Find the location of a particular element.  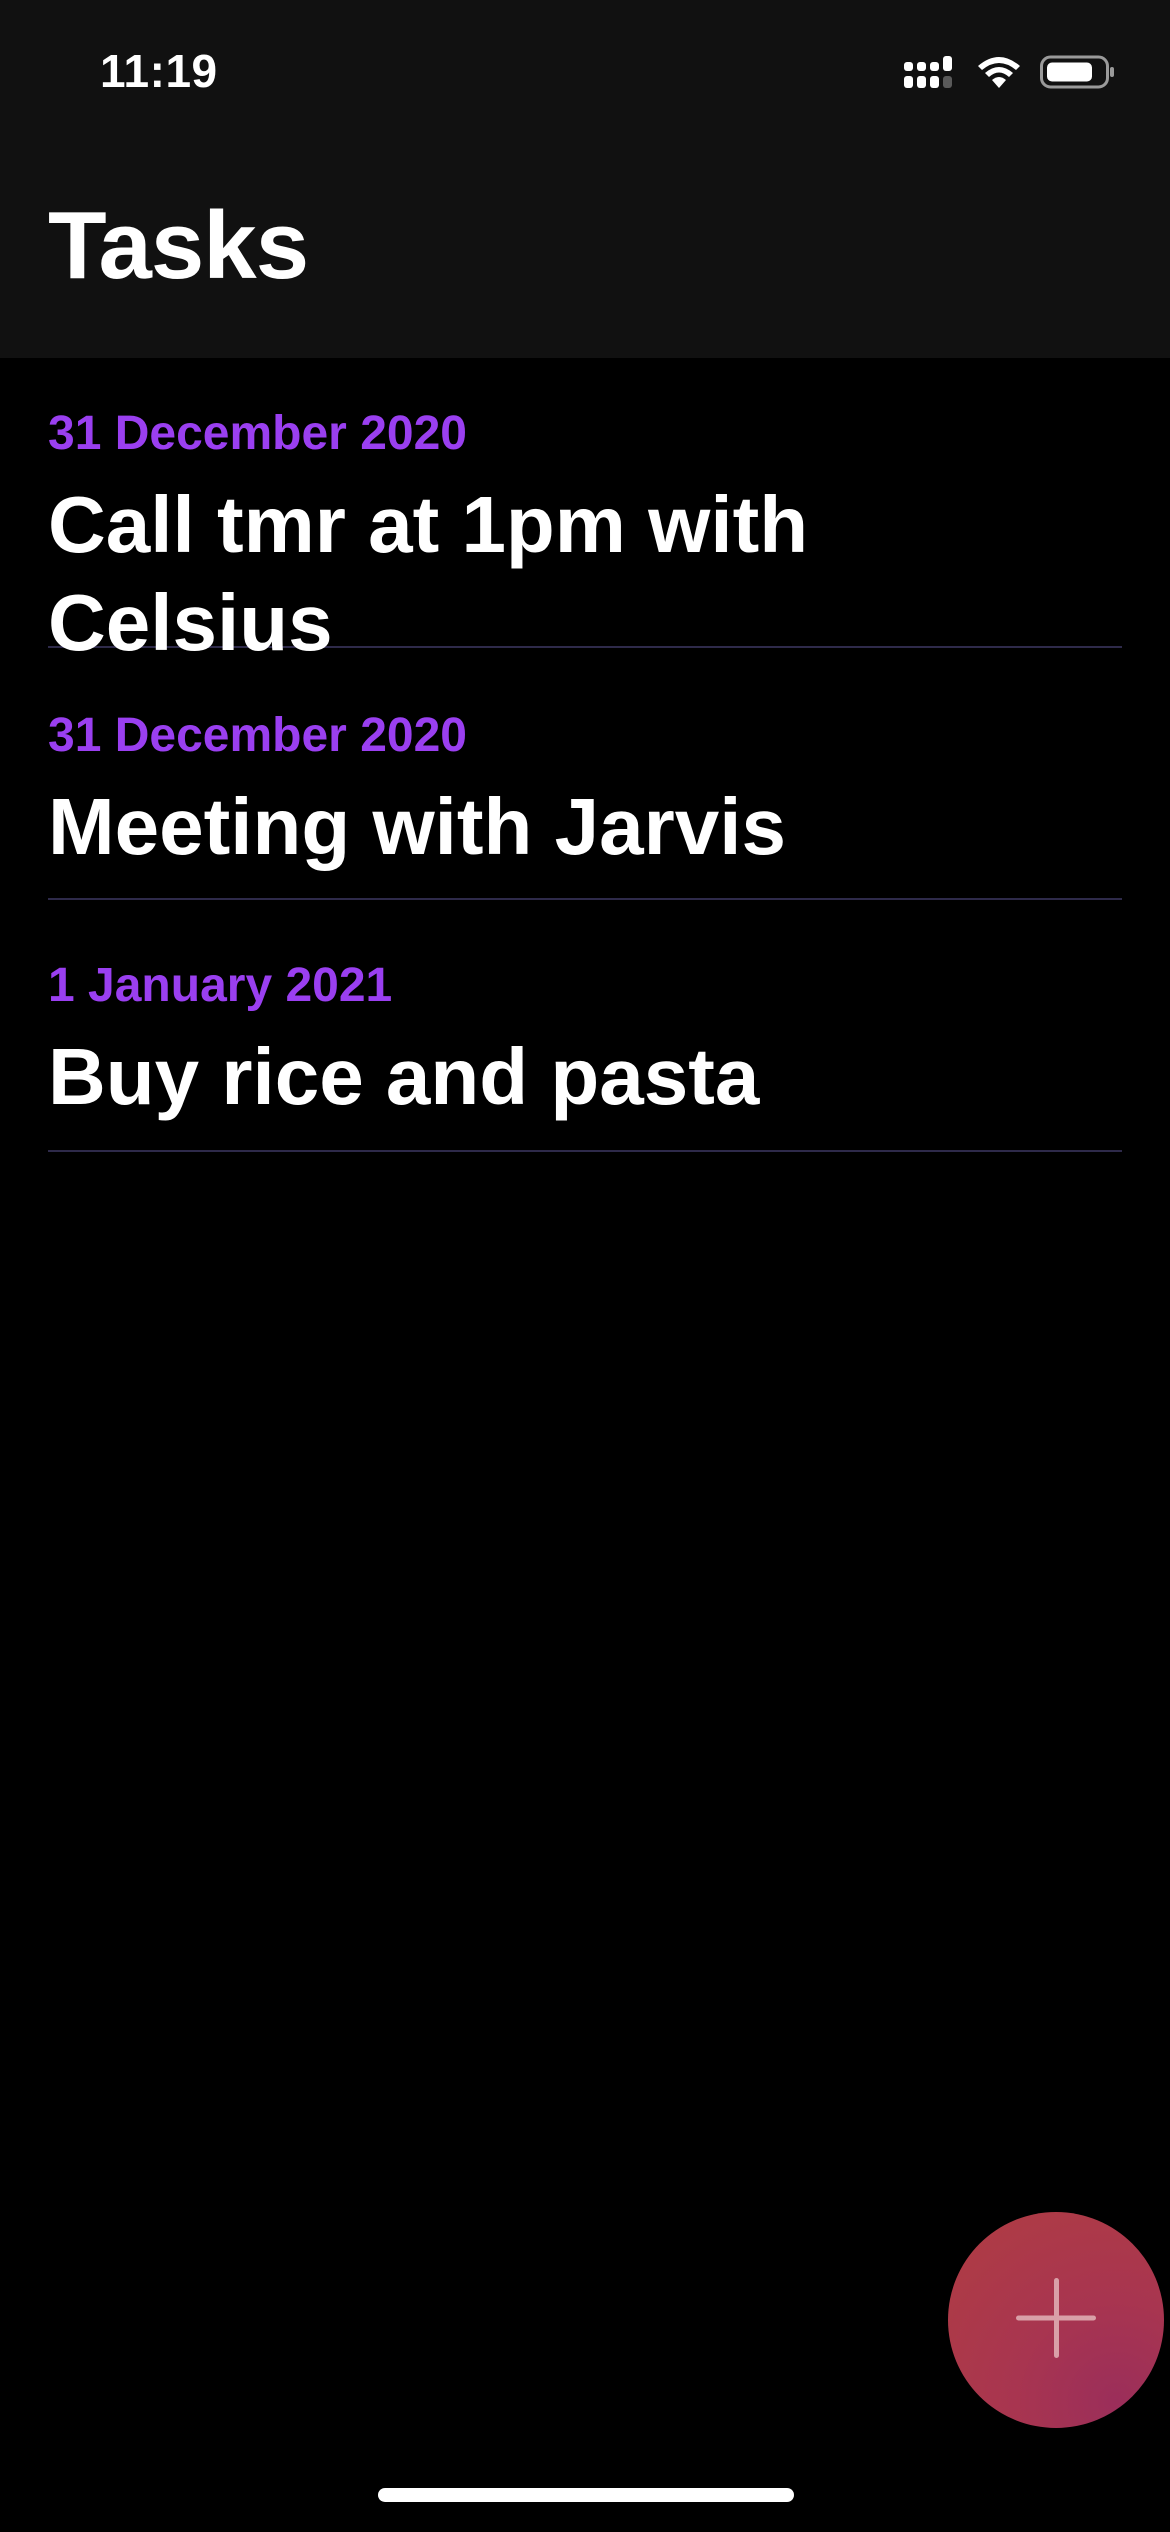

task-title: Call tmr at 1pm with Celsius is located at coordinates (428, 573).